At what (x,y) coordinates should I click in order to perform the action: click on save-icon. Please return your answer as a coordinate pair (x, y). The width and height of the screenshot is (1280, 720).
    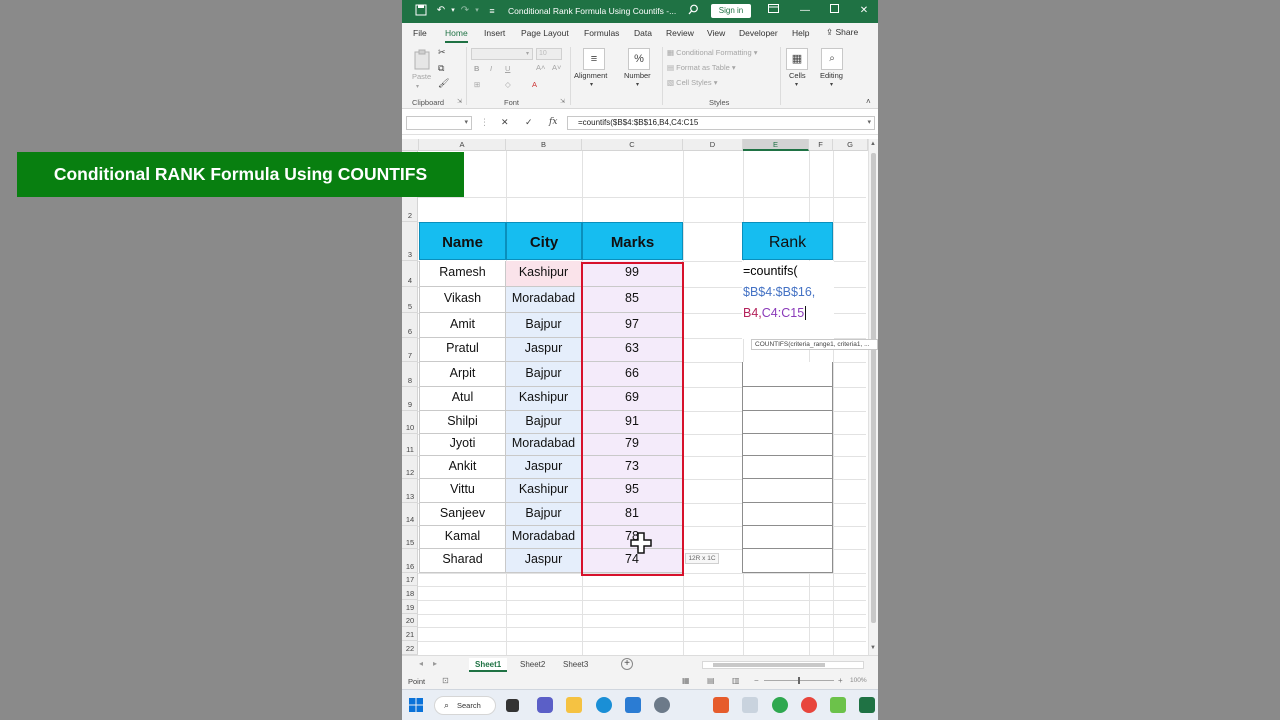
    Looking at the image, I should click on (421, 11).